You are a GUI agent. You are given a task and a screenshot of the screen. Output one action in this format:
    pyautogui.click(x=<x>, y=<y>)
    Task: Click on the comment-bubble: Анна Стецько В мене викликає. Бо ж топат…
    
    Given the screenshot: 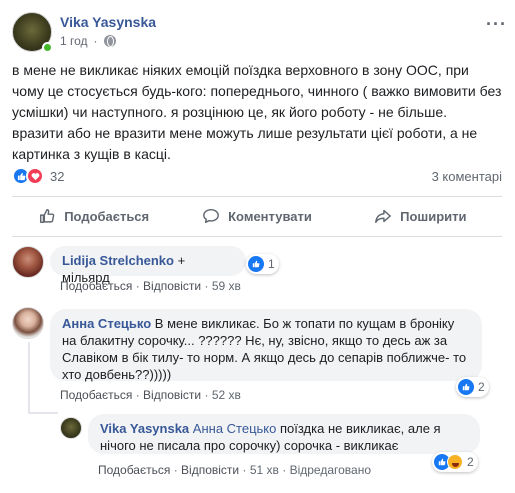 What is the action you would take?
    pyautogui.click(x=266, y=345)
    